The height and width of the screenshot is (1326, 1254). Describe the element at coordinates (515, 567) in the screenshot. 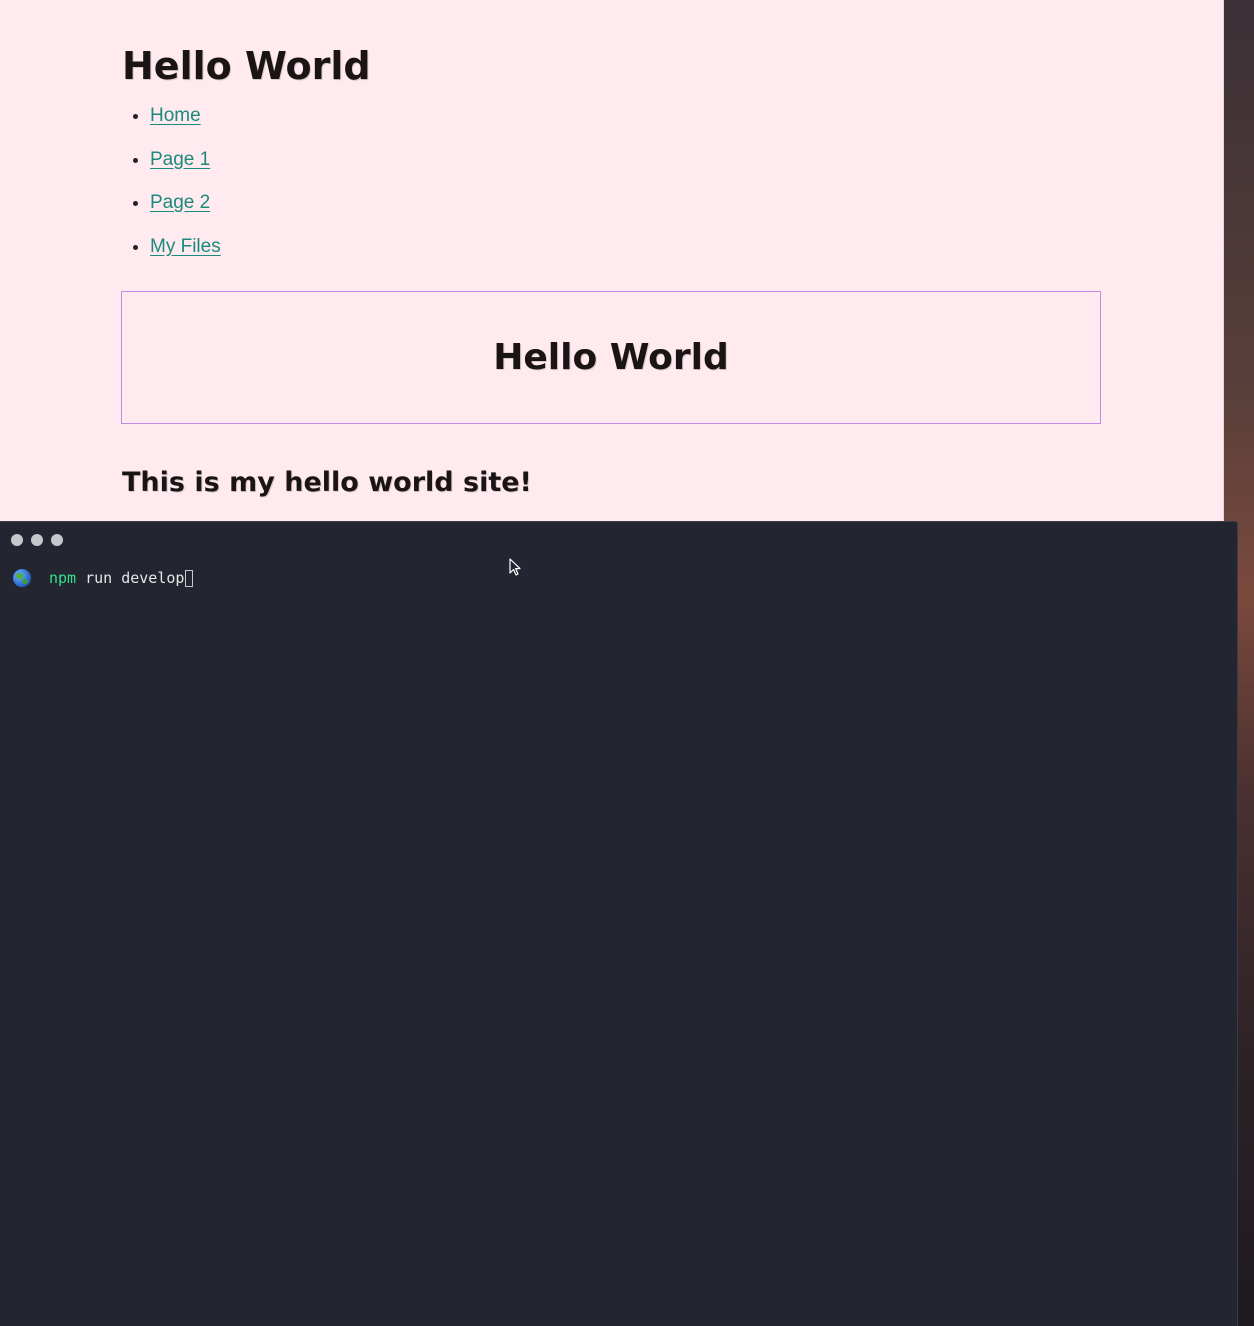

I see `mouse-pointer-icon` at that location.